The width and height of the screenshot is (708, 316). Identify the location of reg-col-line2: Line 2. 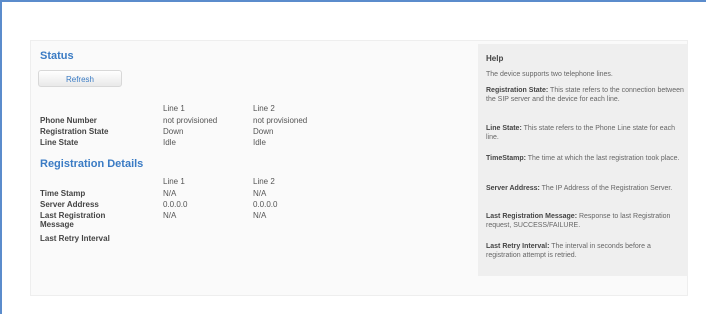
(264, 181).